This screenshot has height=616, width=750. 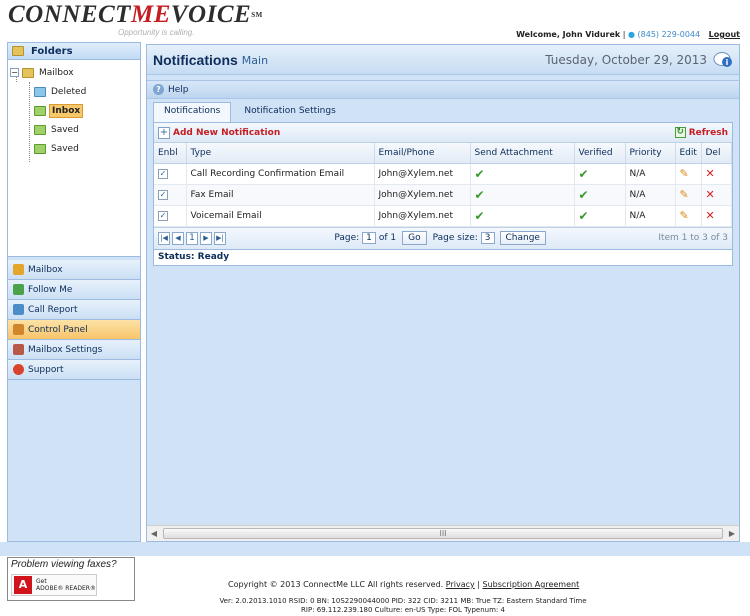 What do you see at coordinates (443, 257) in the screenshot?
I see `status-bar: Status: Ready` at bounding box center [443, 257].